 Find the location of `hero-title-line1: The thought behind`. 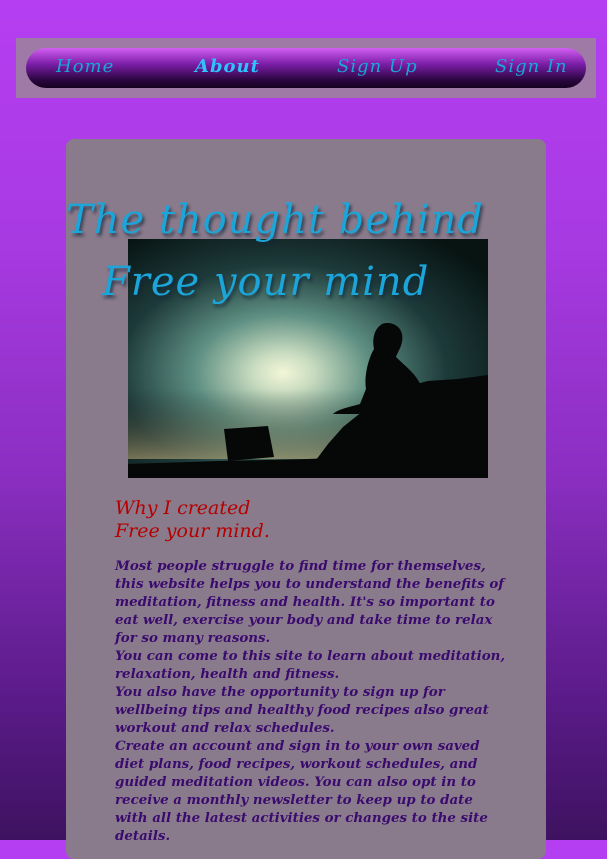

hero-title-line1: The thought behind is located at coordinates (275, 220).